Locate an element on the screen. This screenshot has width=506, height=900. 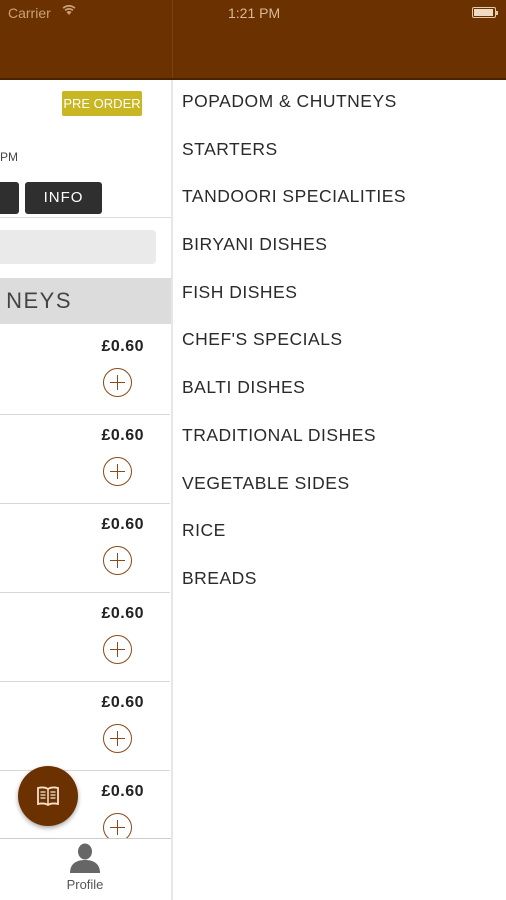
category-item: BALTI DISHES is located at coordinates (342, 399).